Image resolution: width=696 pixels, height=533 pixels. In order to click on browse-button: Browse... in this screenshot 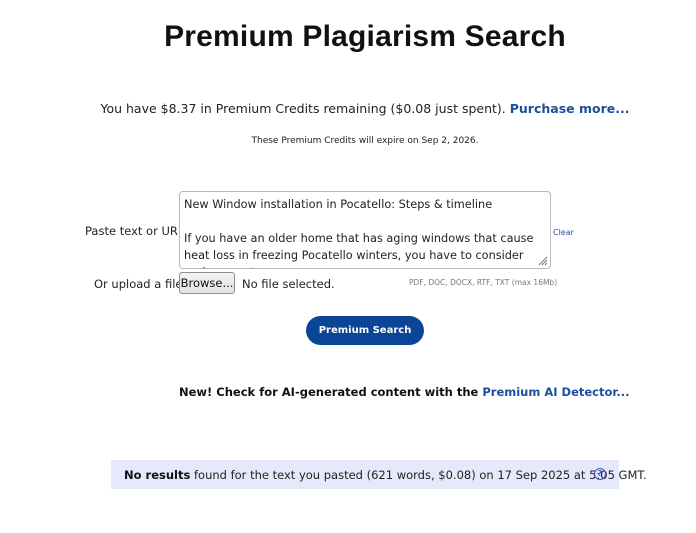, I will do `click(207, 283)`.